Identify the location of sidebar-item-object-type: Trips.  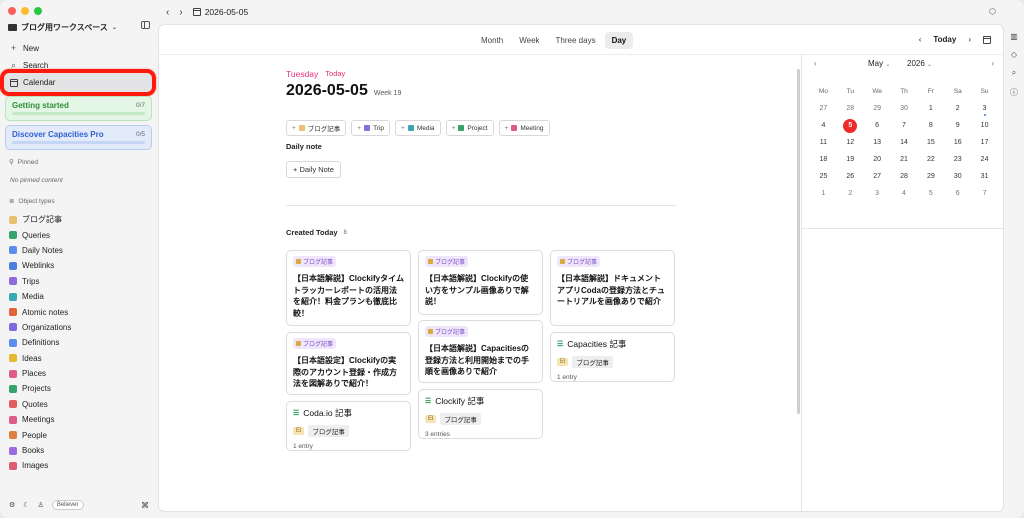
(40, 281).